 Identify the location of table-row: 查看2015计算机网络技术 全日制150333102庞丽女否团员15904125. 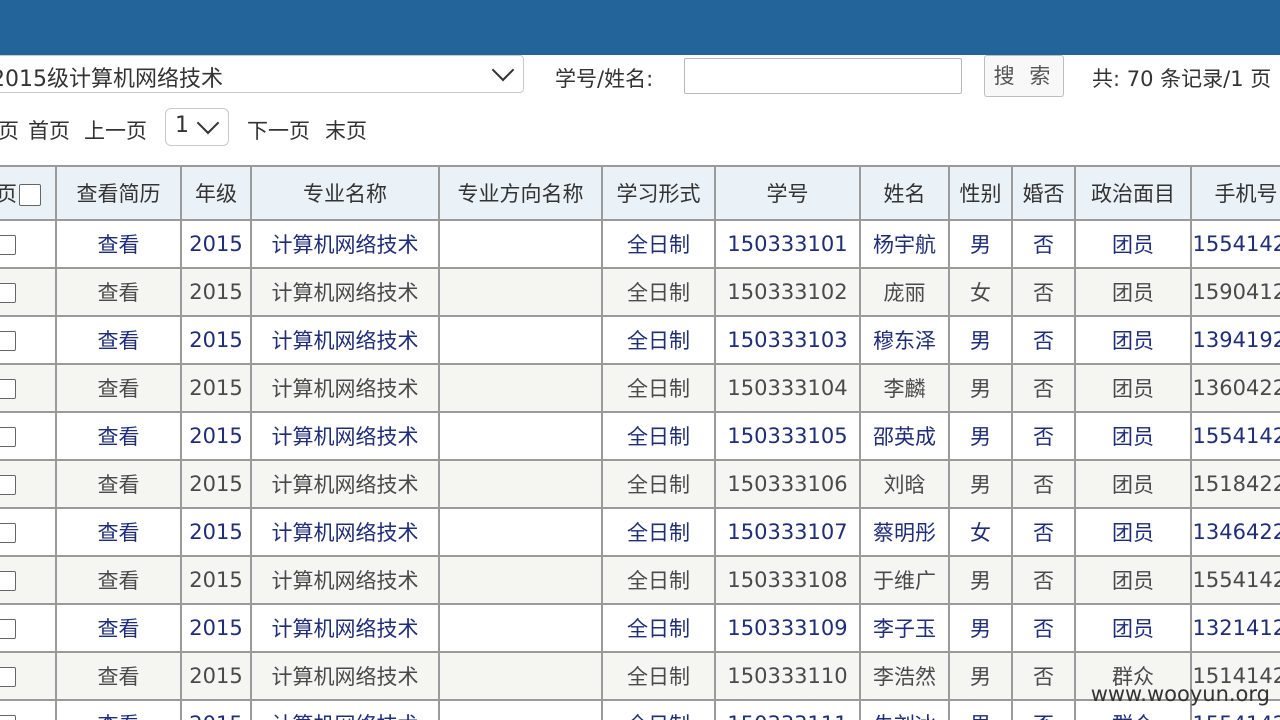
(640, 292).